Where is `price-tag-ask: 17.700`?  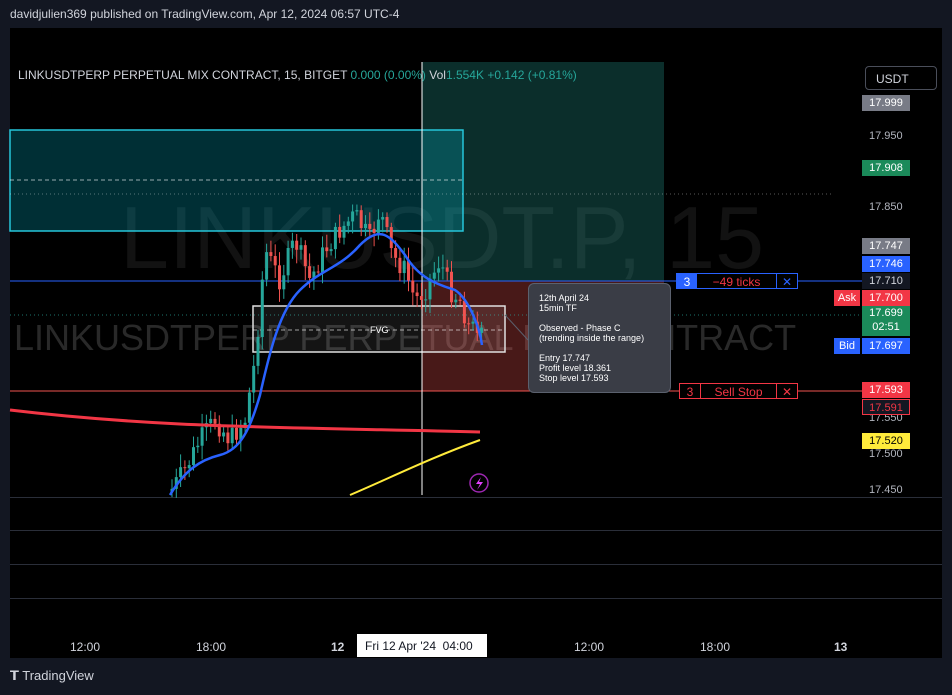 price-tag-ask: 17.700 is located at coordinates (886, 298).